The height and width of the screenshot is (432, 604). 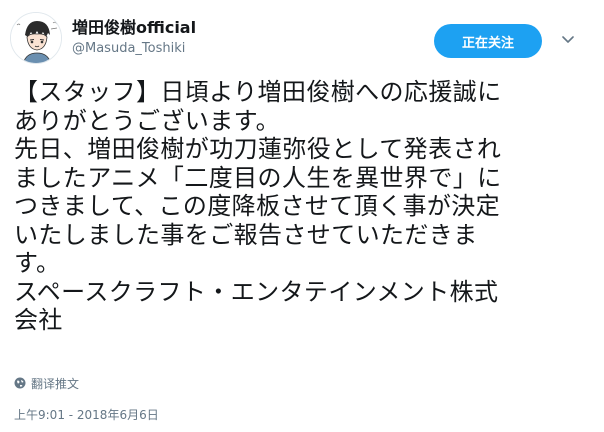 I want to click on tweet-text-line: スペースクラフト・エンタテインメント株式, so click(x=256, y=291).